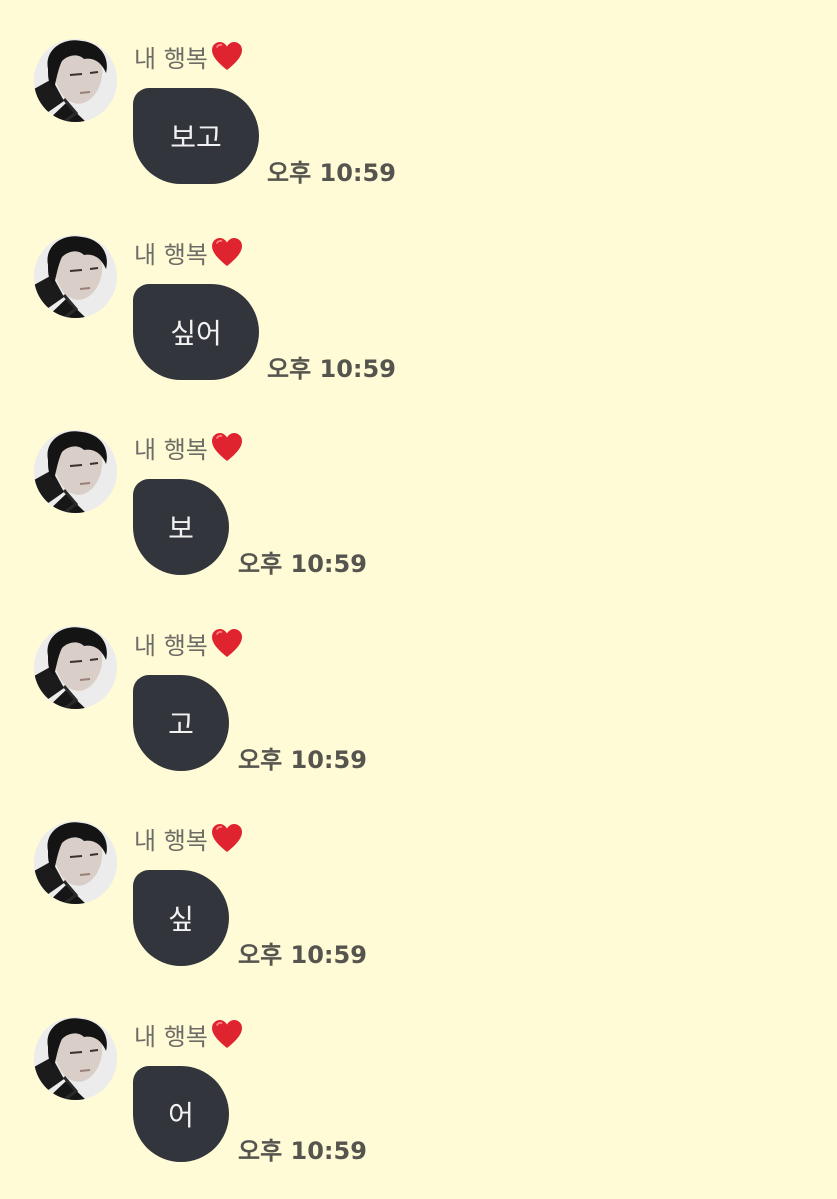 Image resolution: width=837 pixels, height=1199 pixels. Describe the element at coordinates (196, 332) in the screenshot. I see `message-bubble: 싶어` at that location.